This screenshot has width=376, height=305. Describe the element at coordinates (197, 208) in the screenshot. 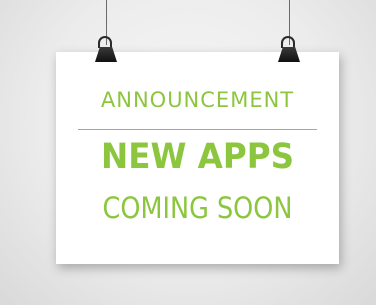

I see `subline-text: COMING SOON` at that location.